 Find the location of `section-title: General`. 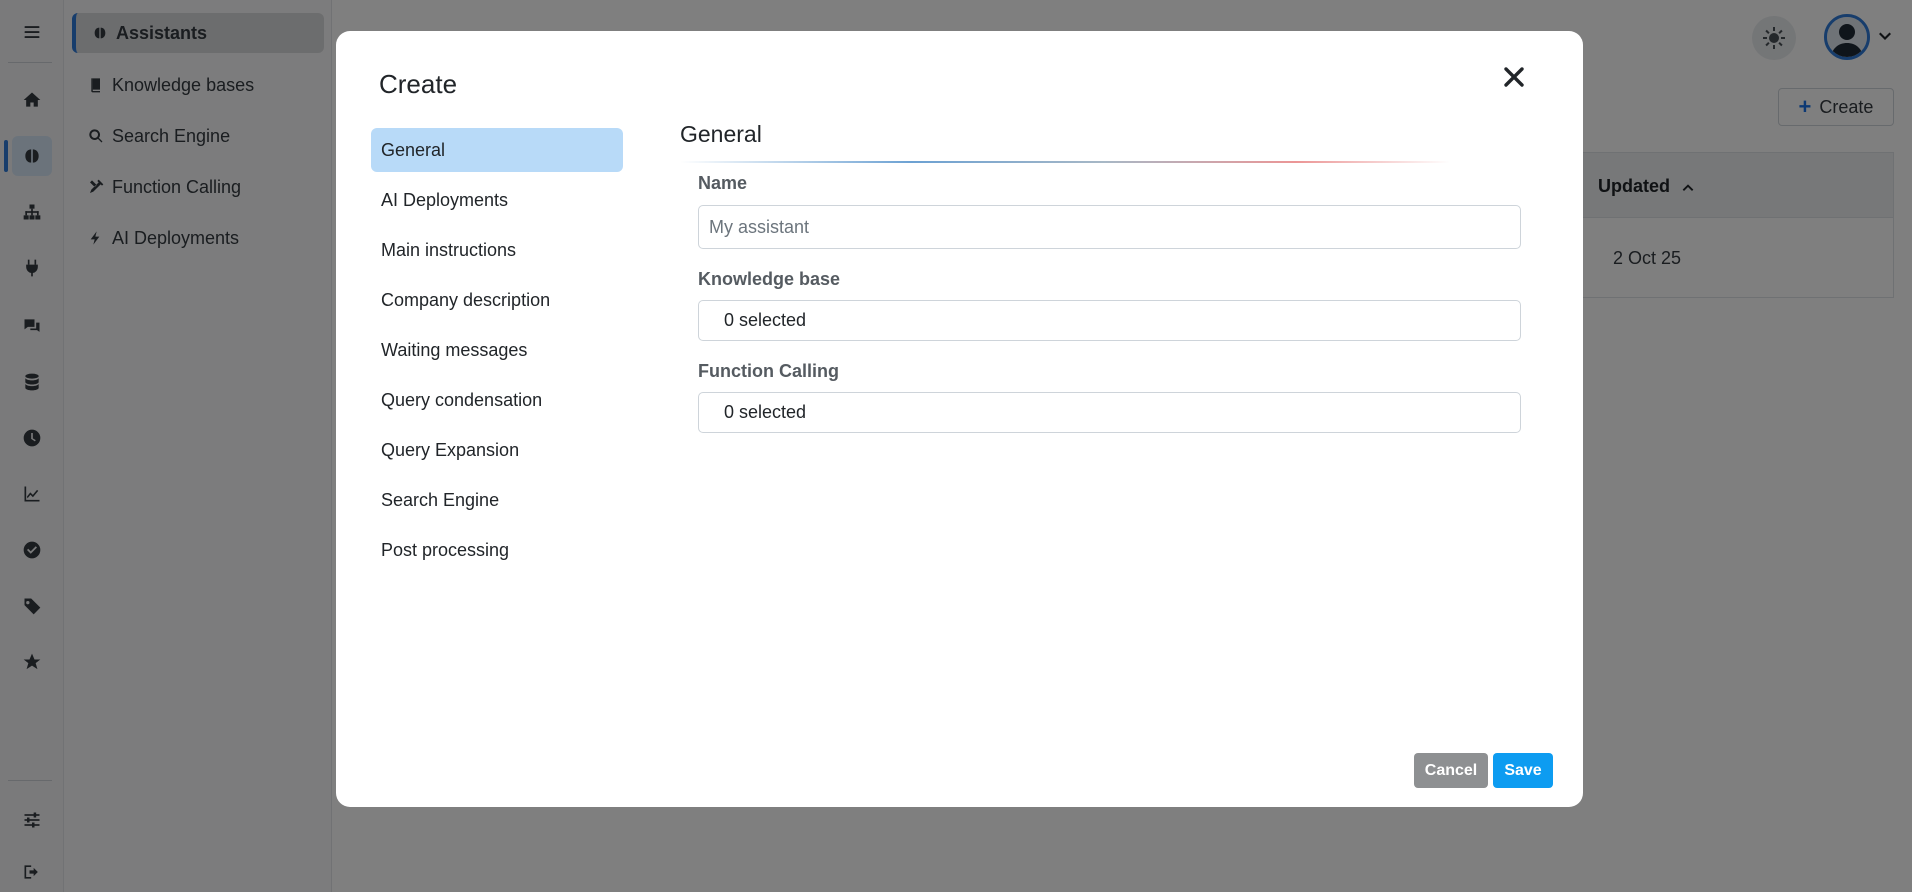

section-title: General is located at coordinates (721, 134).